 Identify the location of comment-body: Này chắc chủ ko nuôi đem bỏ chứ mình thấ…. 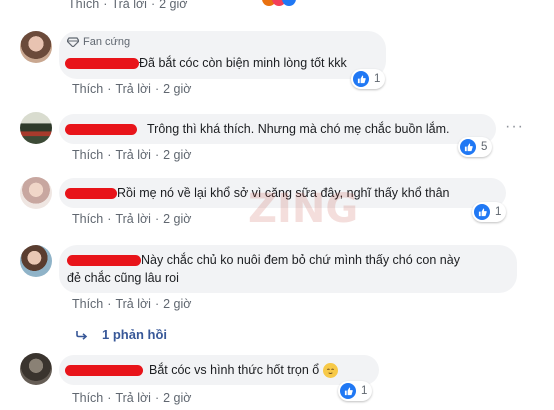
(300, 260).